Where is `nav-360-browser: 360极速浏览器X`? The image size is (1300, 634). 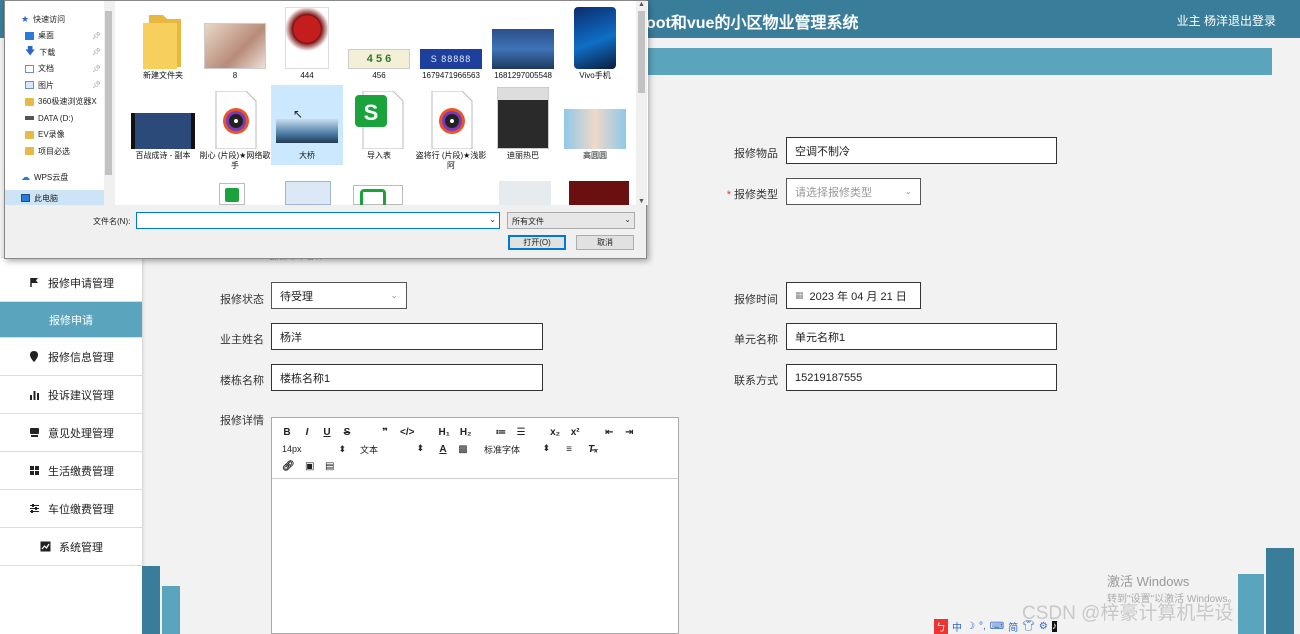 nav-360-browser: 360极速浏览器X is located at coordinates (59, 102).